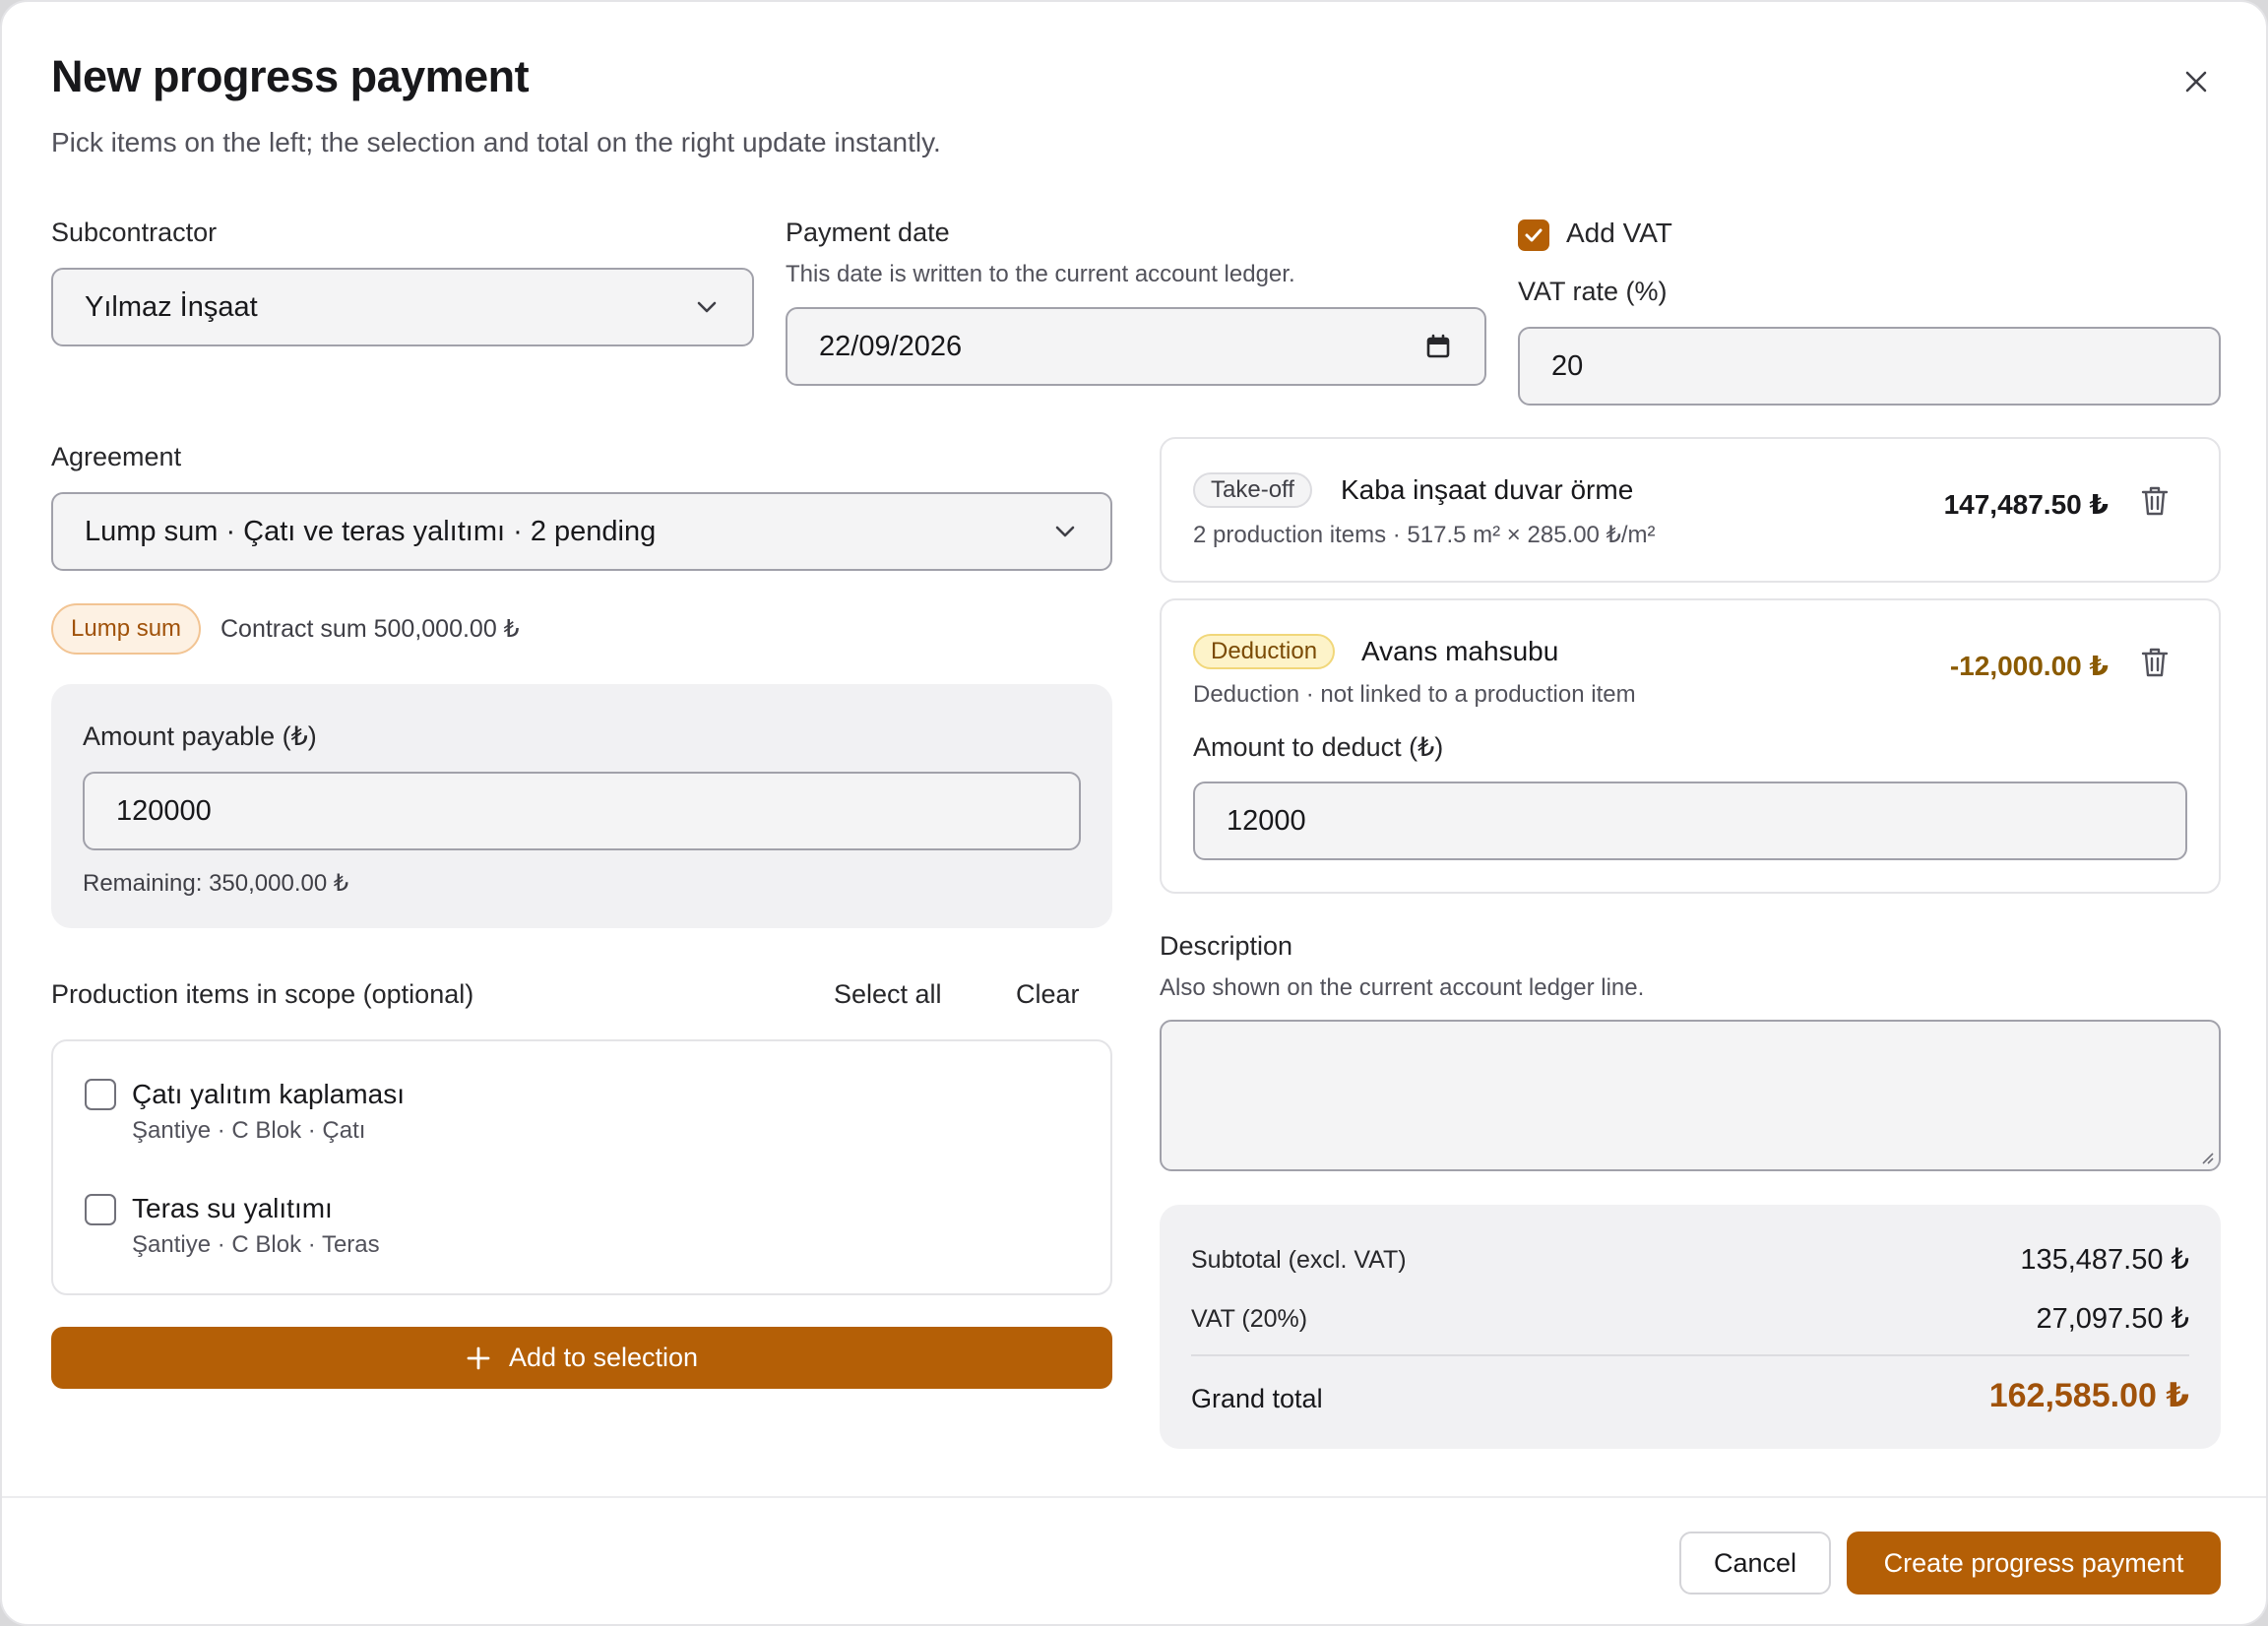  What do you see at coordinates (1487, 489) in the screenshot?
I see `takeoff-title: Kaba inşaat duvar örme` at bounding box center [1487, 489].